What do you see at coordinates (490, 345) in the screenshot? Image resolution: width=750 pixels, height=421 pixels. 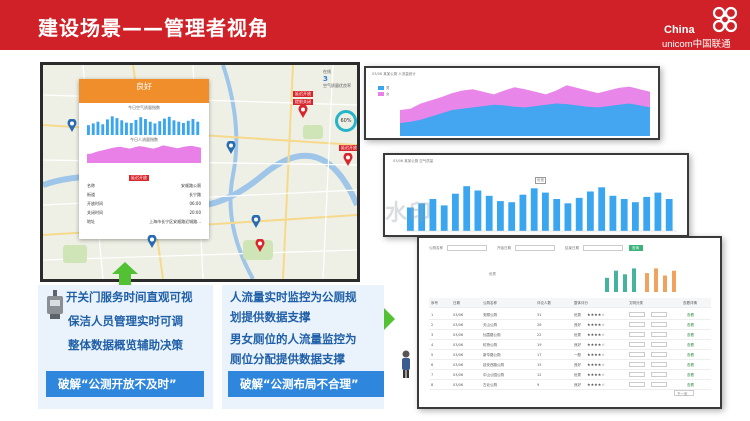 I see `table-cell-name: 虹桥公厕` at bounding box center [490, 345].